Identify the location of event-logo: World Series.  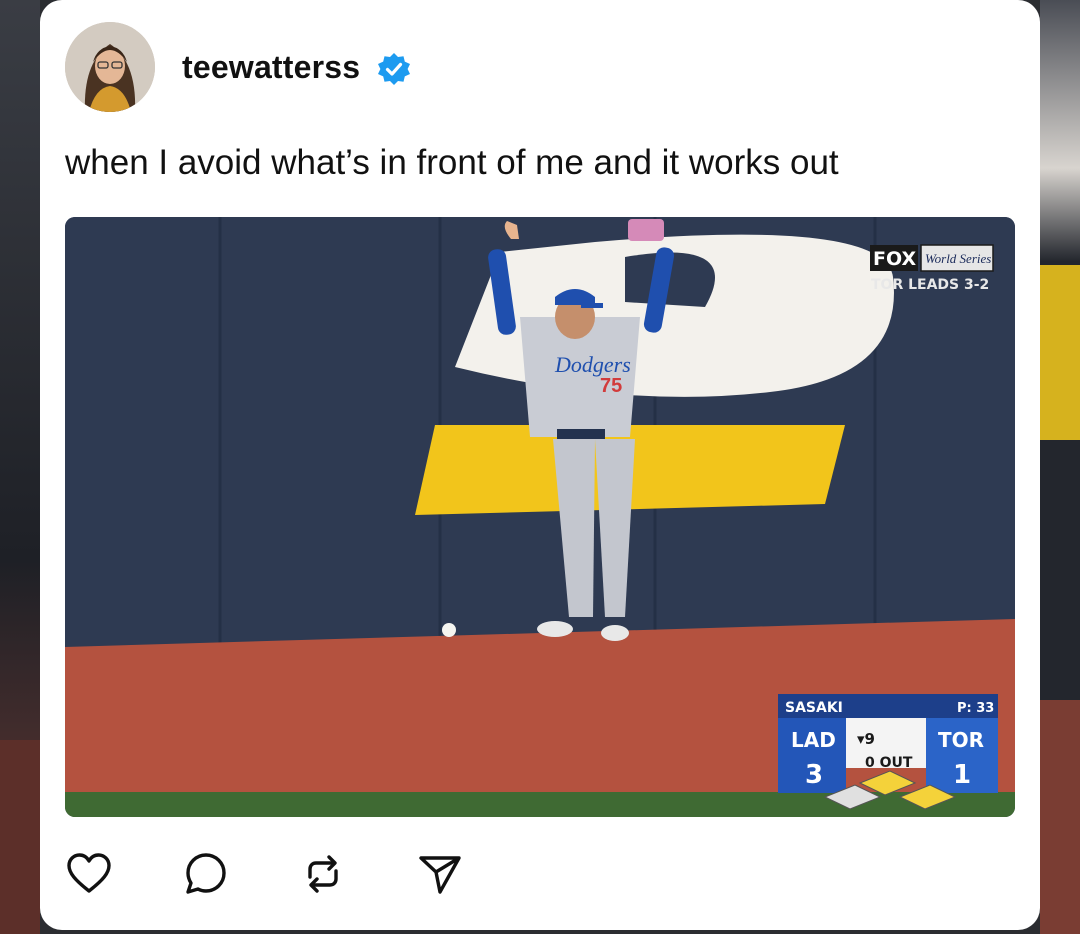
(958, 258).